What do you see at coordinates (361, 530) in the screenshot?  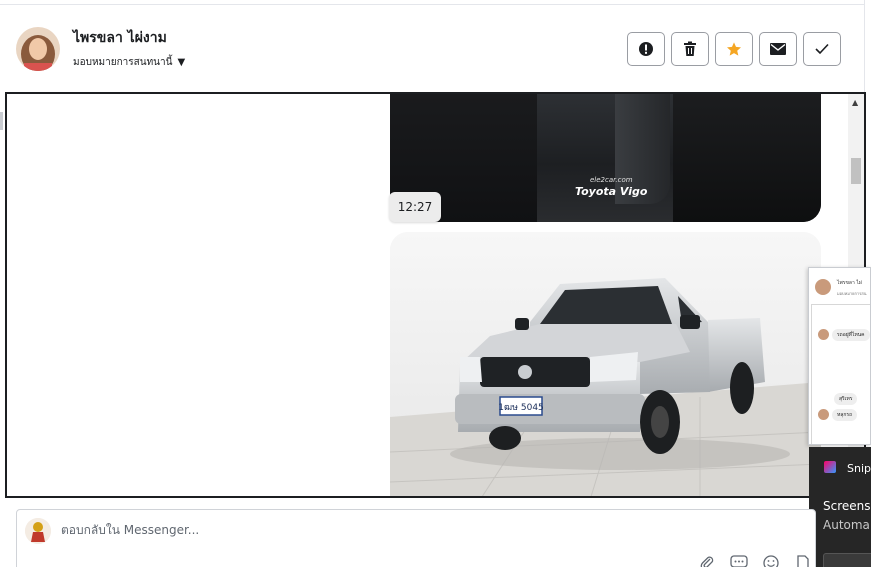 I see `reply-input` at bounding box center [361, 530].